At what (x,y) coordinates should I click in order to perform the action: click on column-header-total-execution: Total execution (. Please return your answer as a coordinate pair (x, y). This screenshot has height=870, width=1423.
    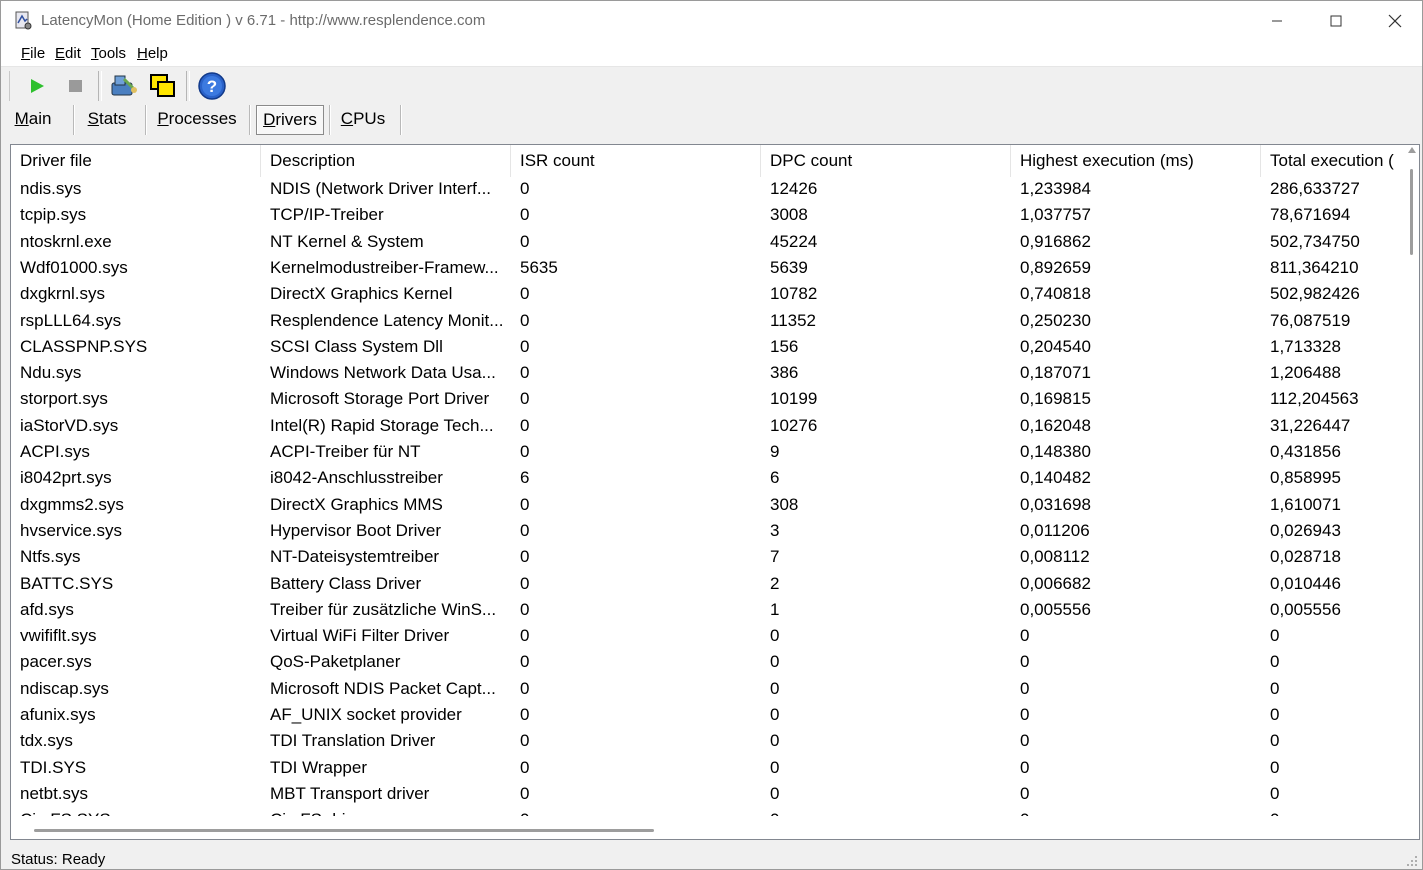
    Looking at the image, I should click on (1333, 161).